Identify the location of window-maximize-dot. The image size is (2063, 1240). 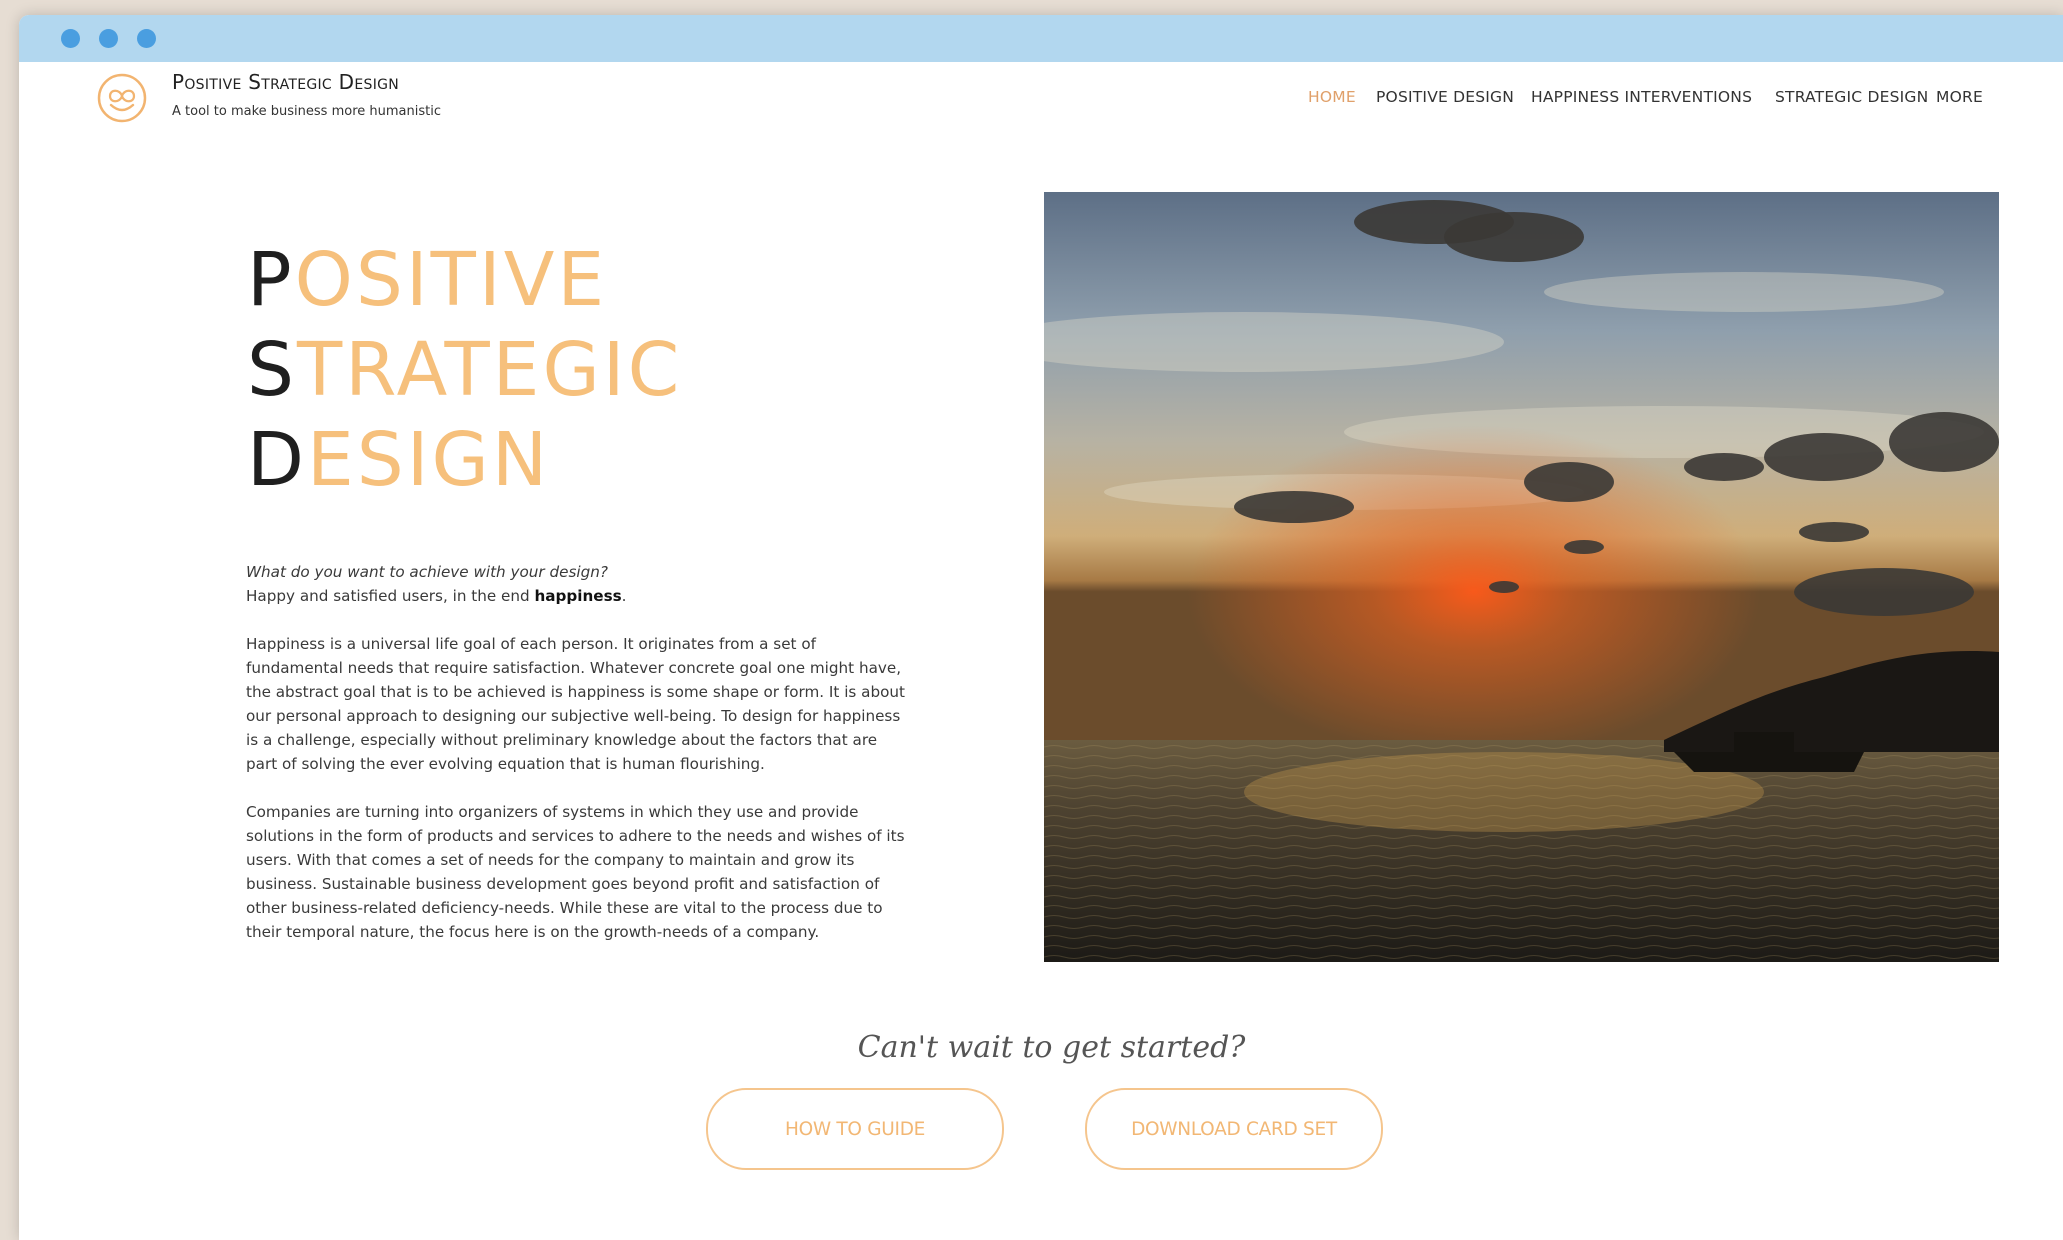
(146, 38).